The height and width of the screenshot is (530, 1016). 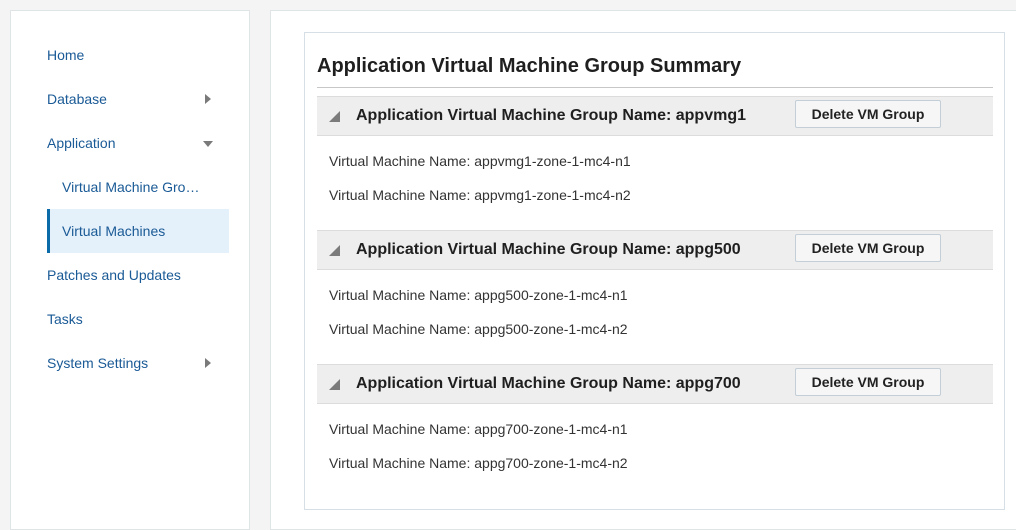 I want to click on nav-item-system-settings: System Settings, so click(x=138, y=363).